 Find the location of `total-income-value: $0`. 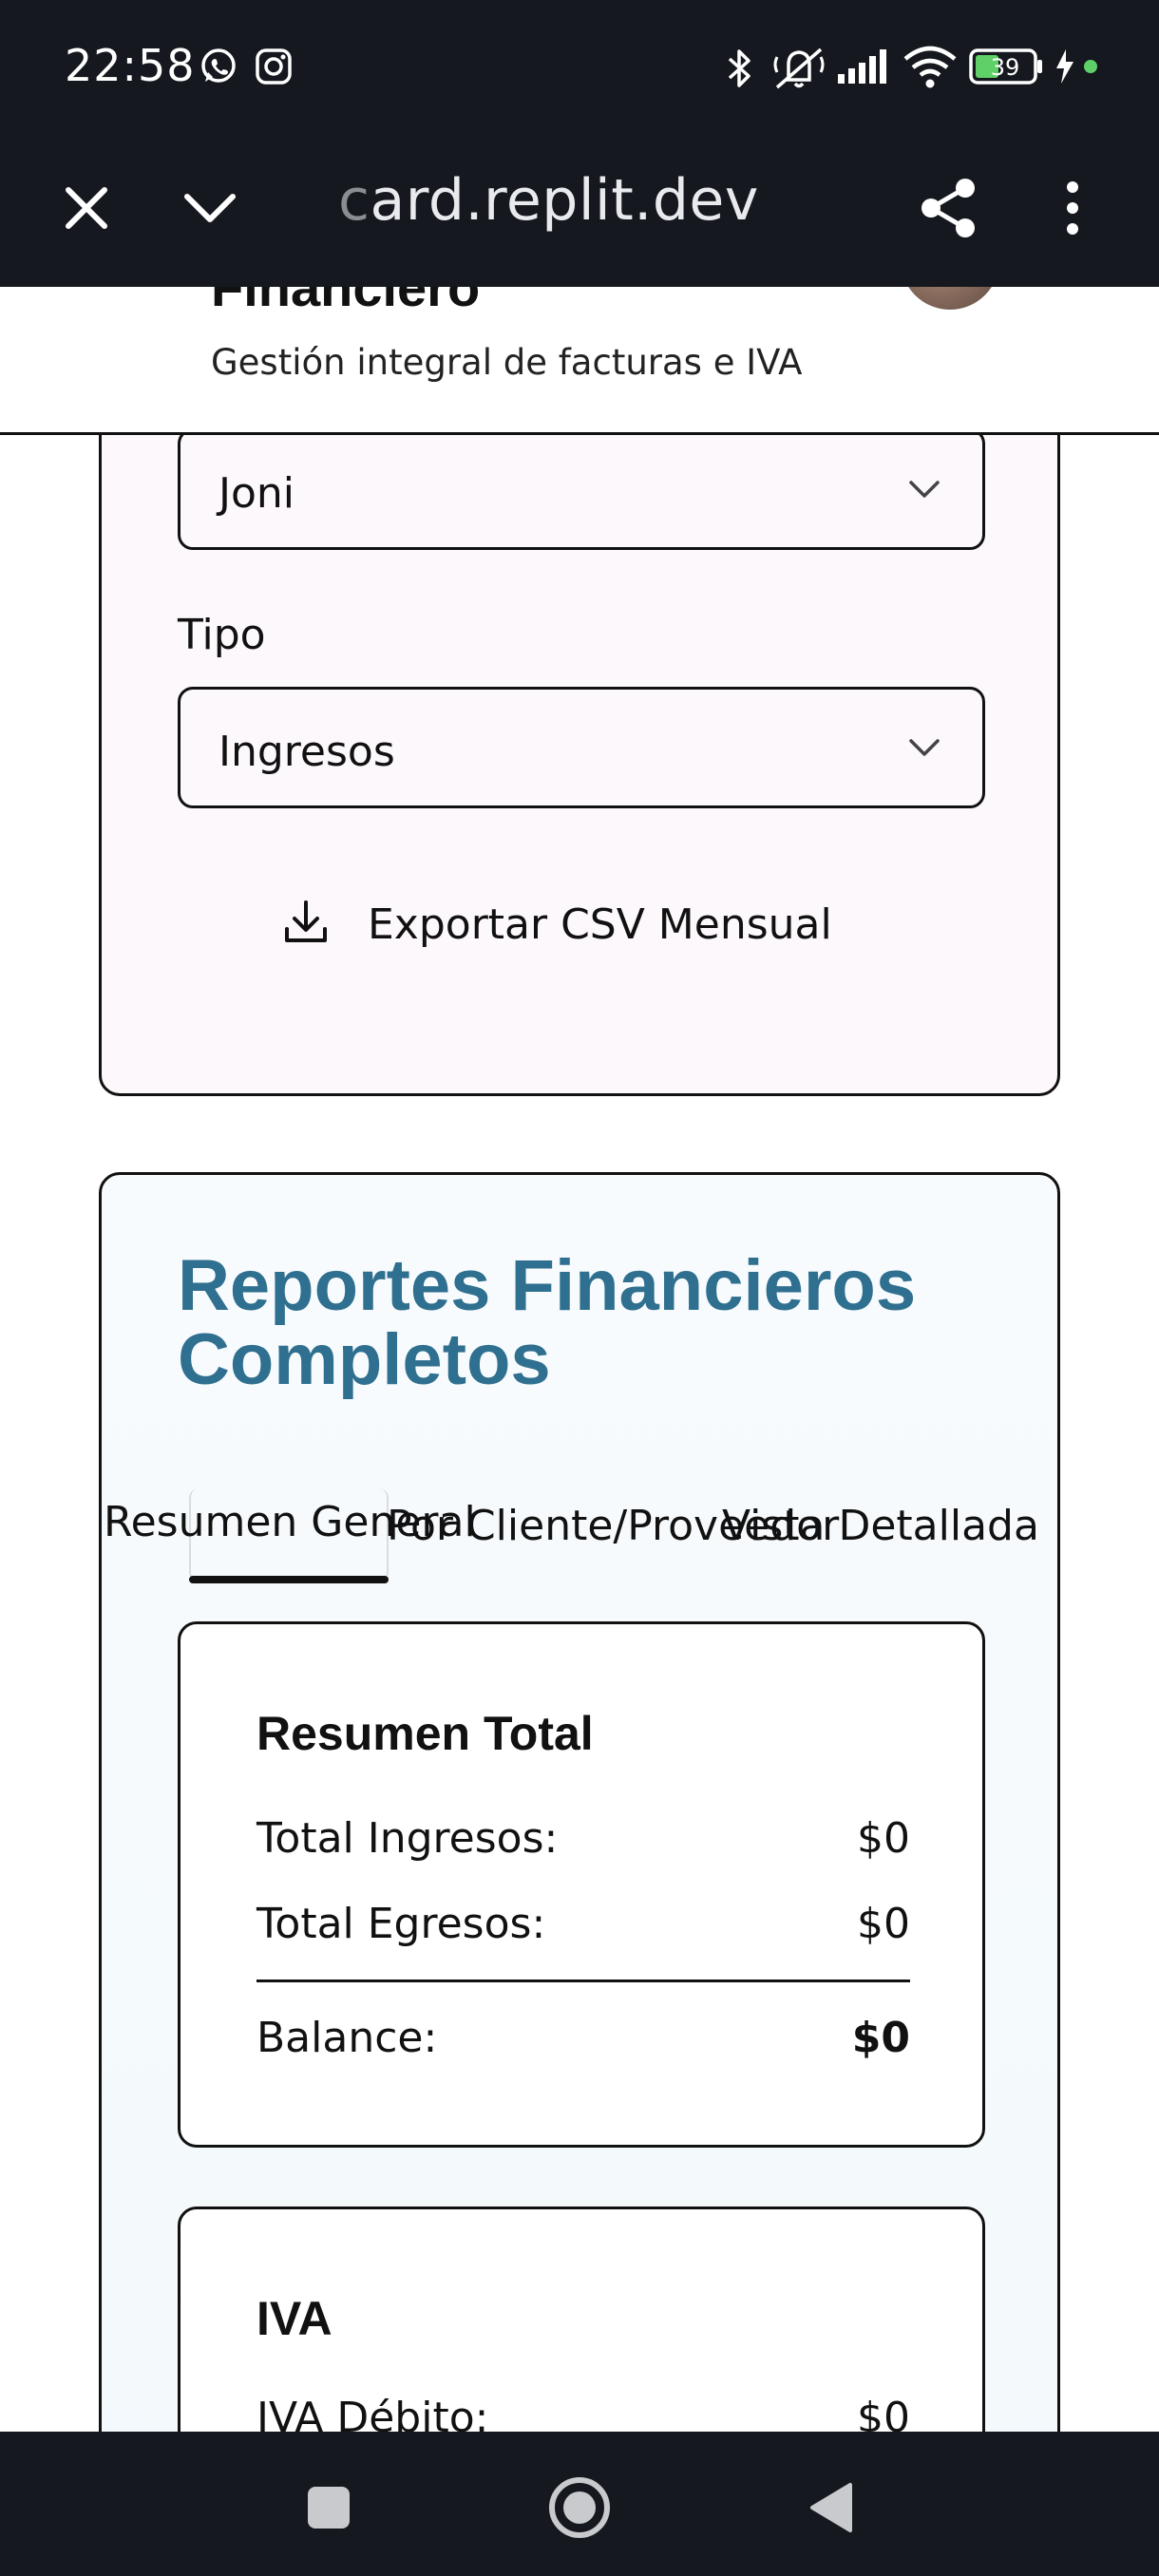

total-income-value: $0 is located at coordinates (883, 1838).